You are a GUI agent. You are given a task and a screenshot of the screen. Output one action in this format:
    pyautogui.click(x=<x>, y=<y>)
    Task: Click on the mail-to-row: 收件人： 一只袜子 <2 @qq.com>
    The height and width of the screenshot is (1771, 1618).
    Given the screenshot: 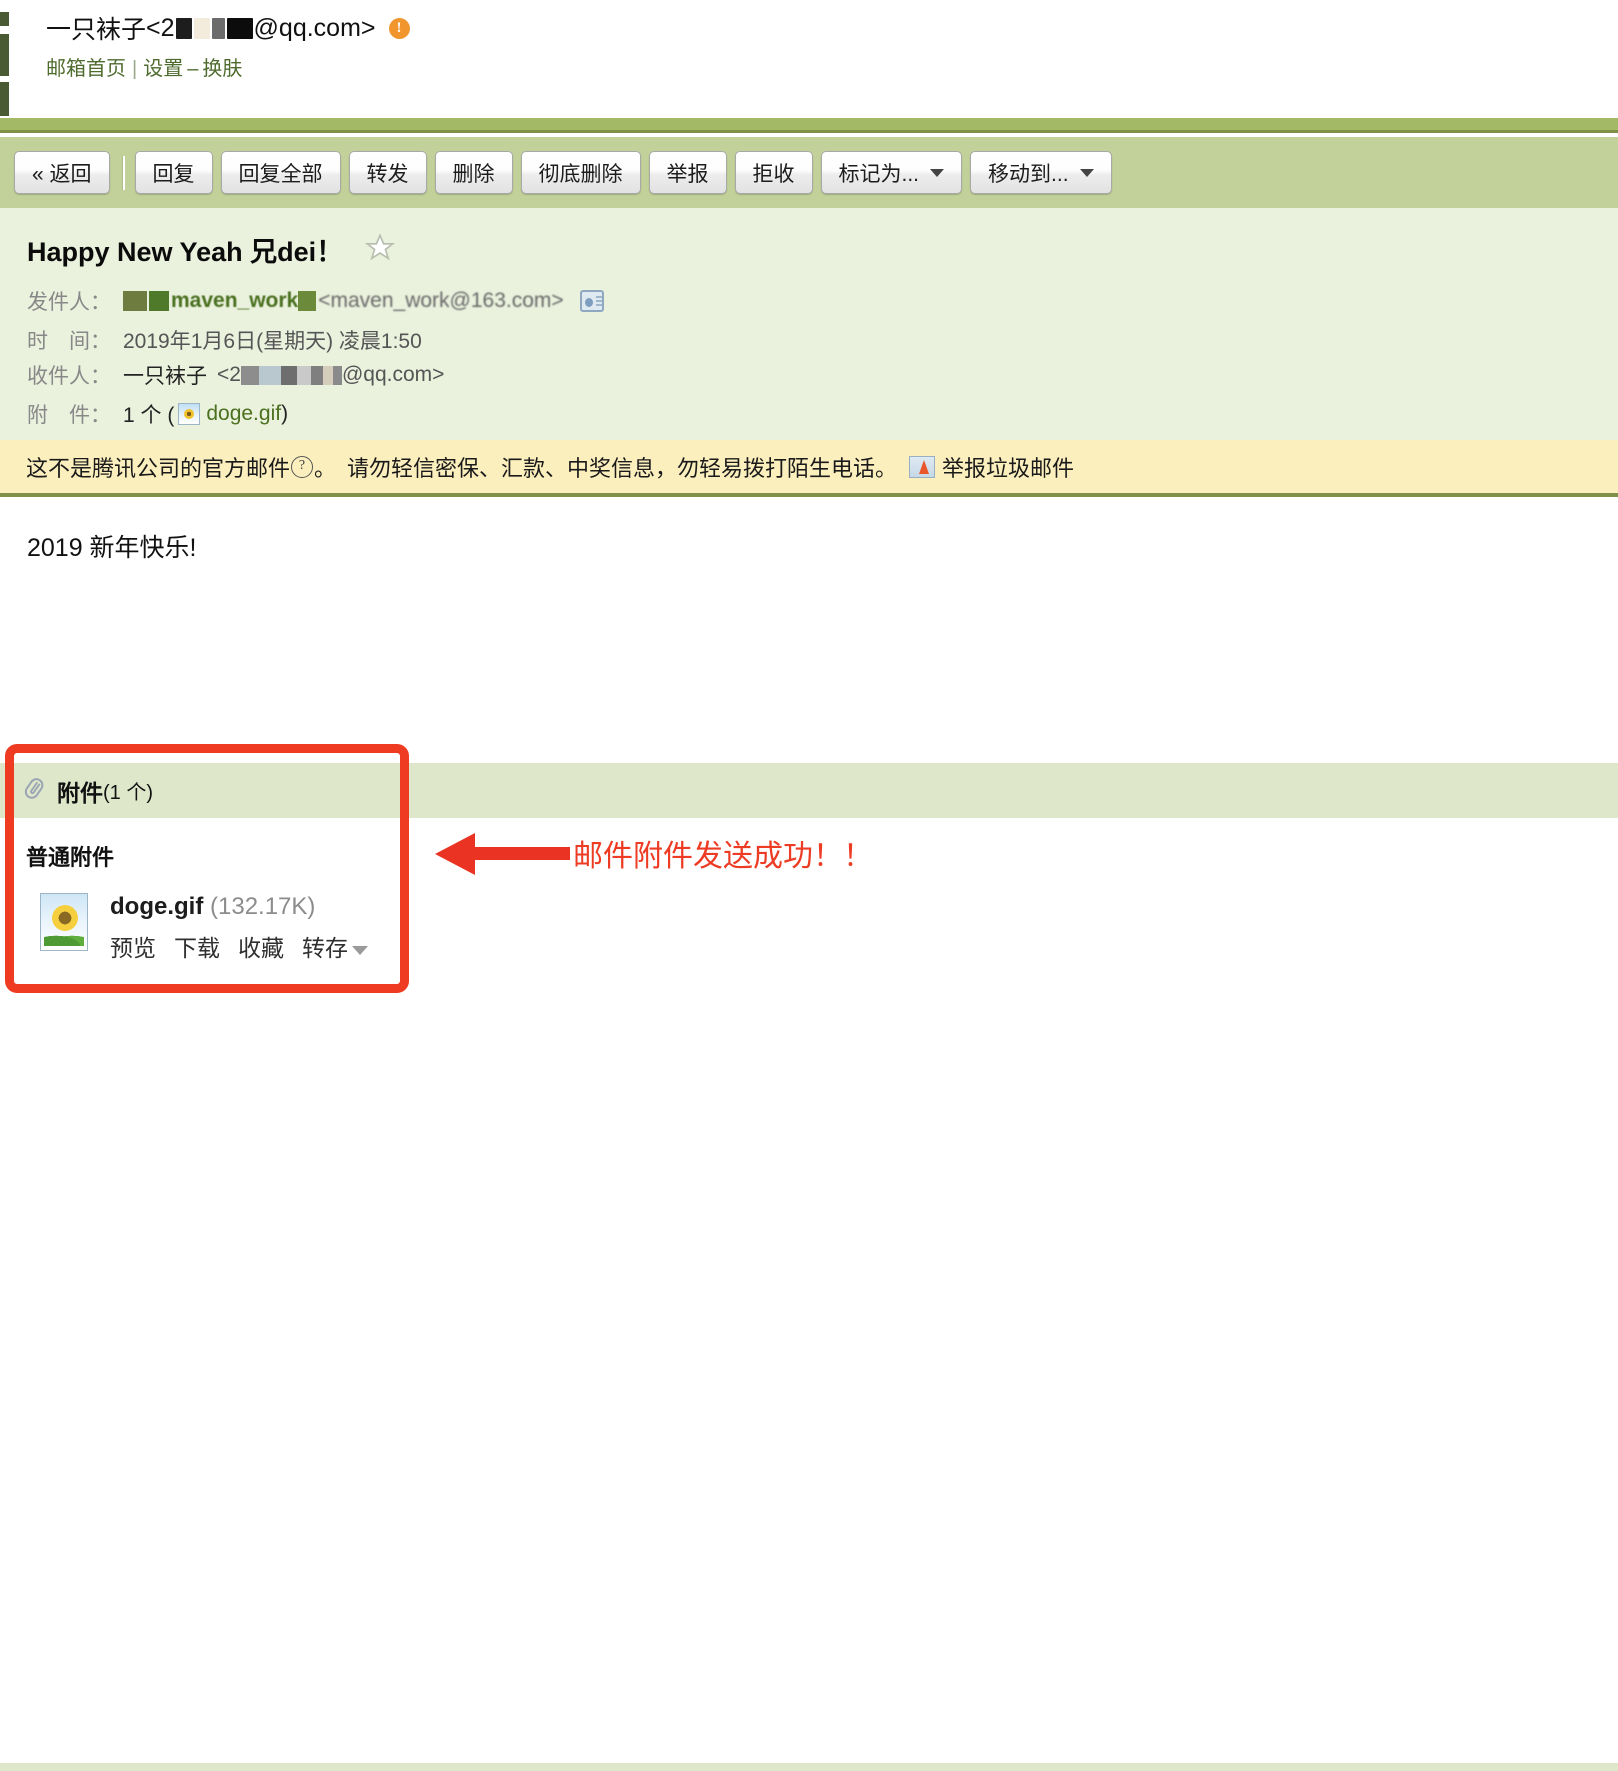 What is the action you would take?
    pyautogui.click(x=235, y=375)
    